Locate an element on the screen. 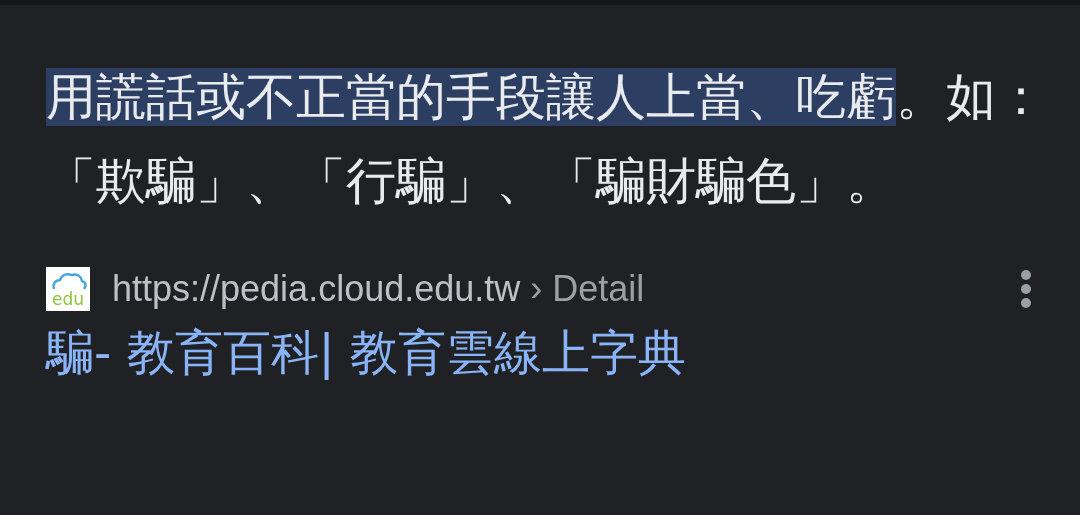  breadcrumb: › Detail is located at coordinates (587, 289).